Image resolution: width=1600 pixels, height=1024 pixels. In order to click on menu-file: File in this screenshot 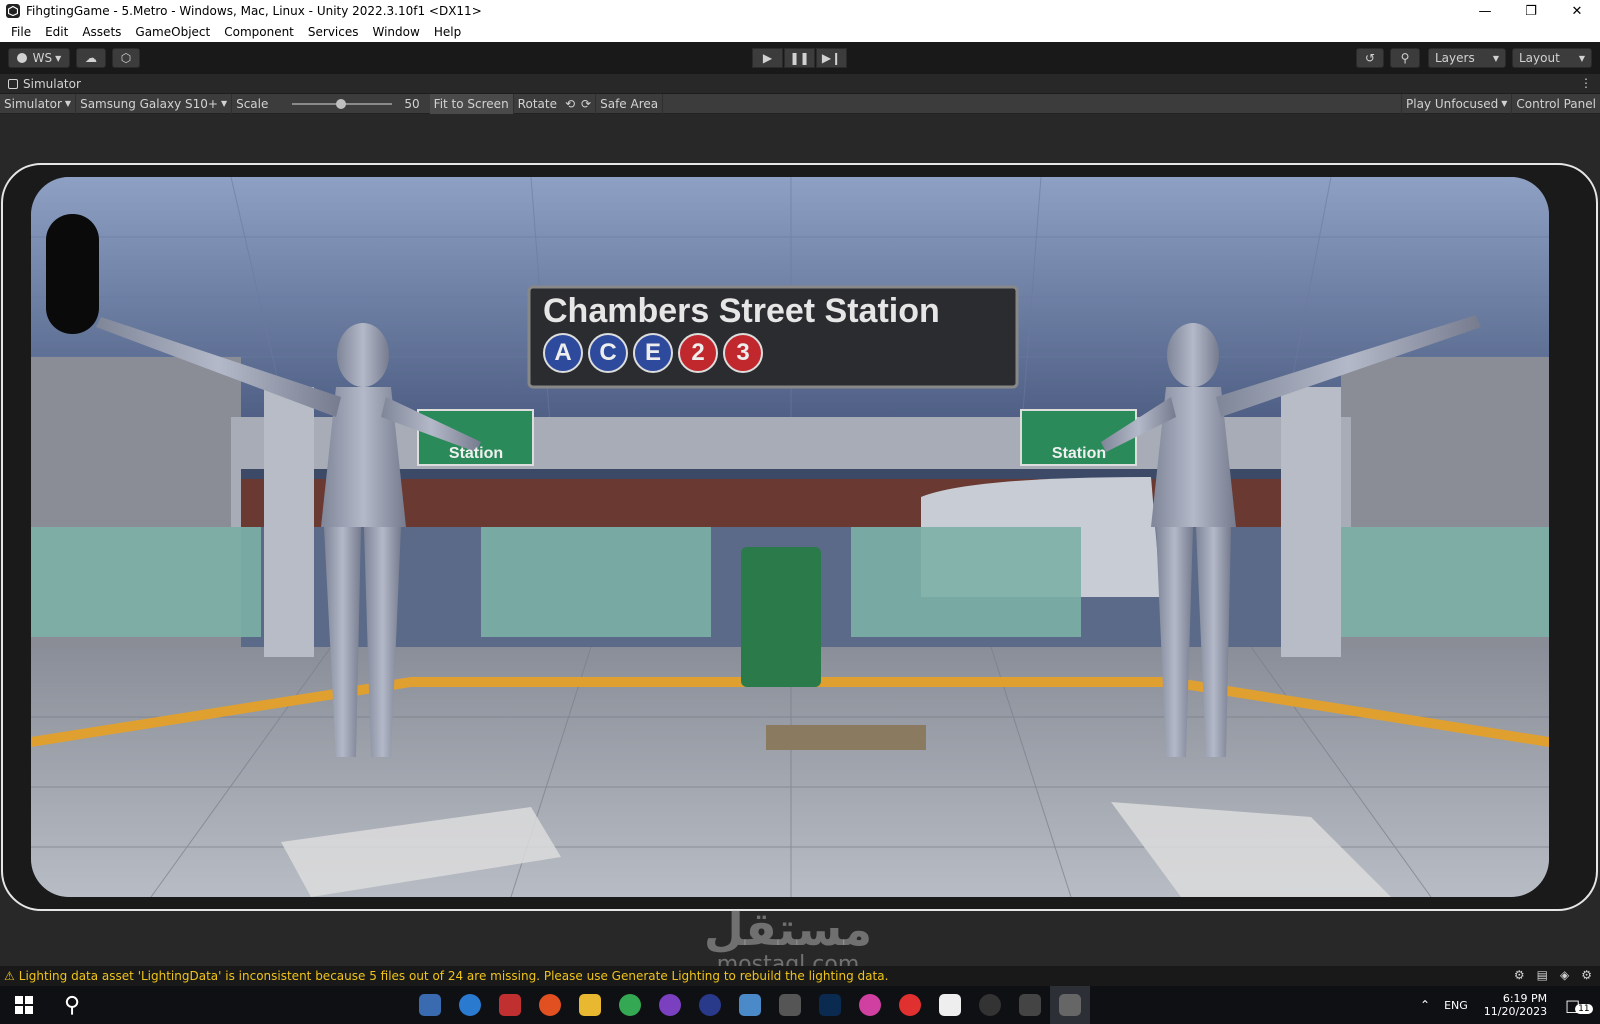, I will do `click(21, 32)`.